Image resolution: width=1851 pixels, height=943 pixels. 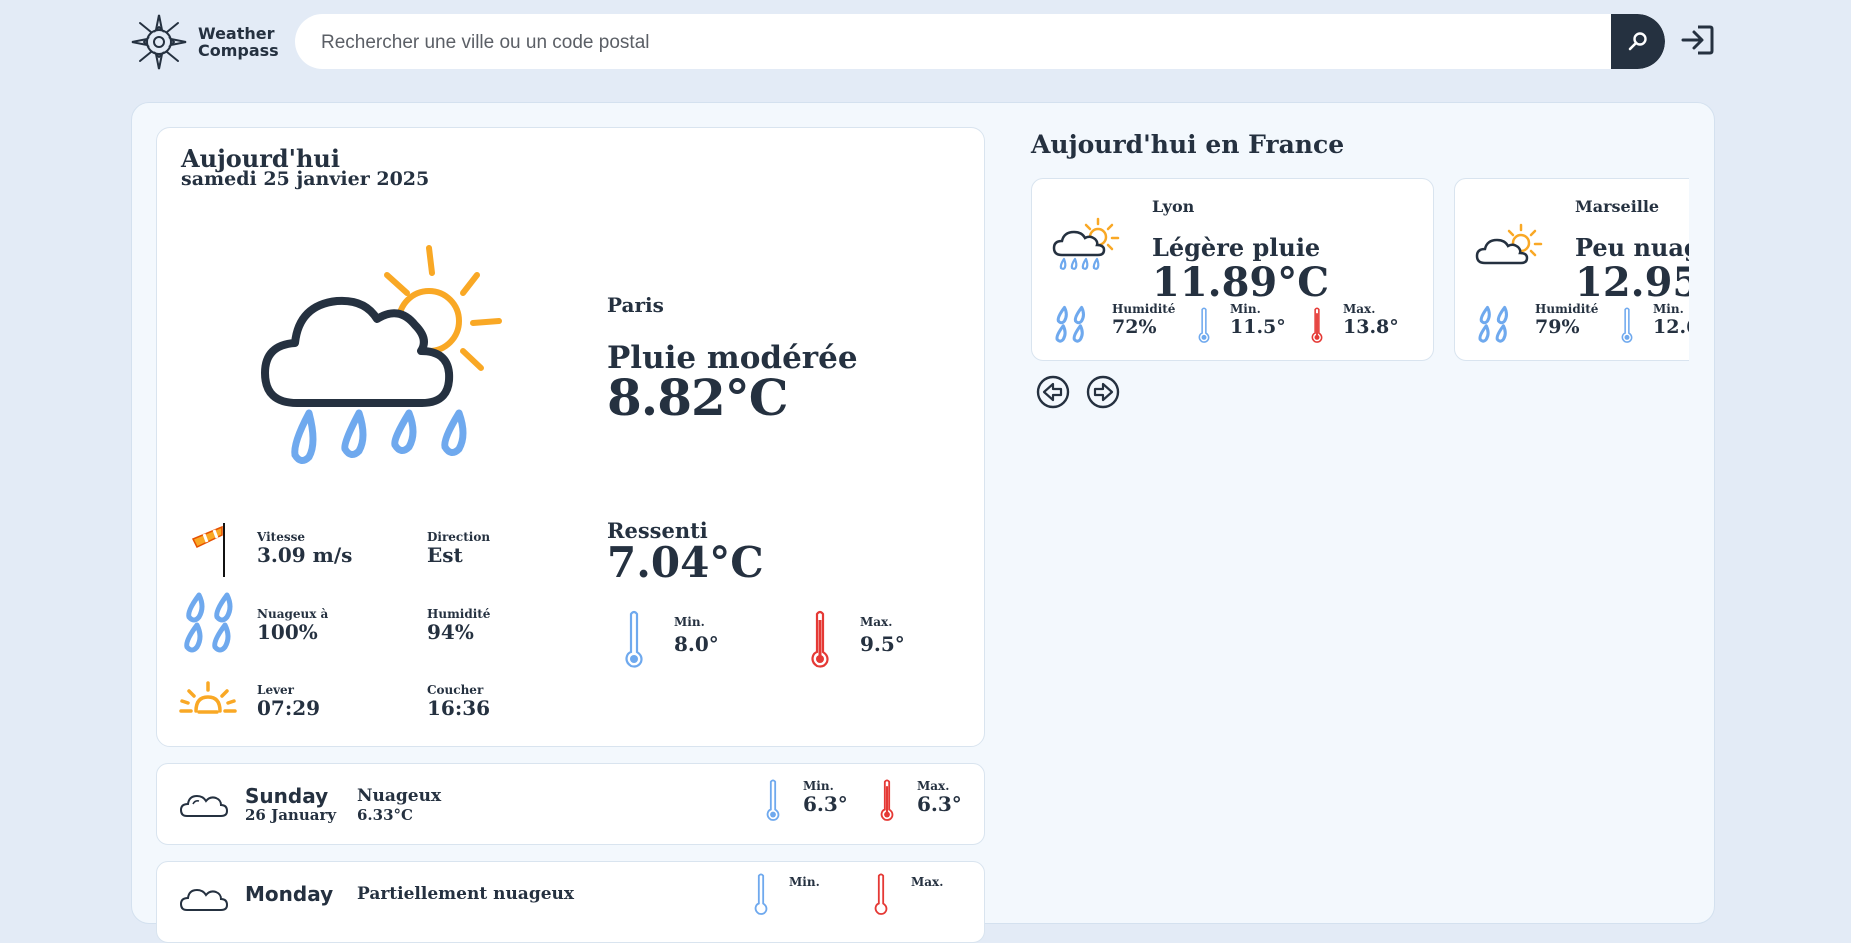 What do you see at coordinates (1236, 247) in the screenshot?
I see `city-description: Légère pluie` at bounding box center [1236, 247].